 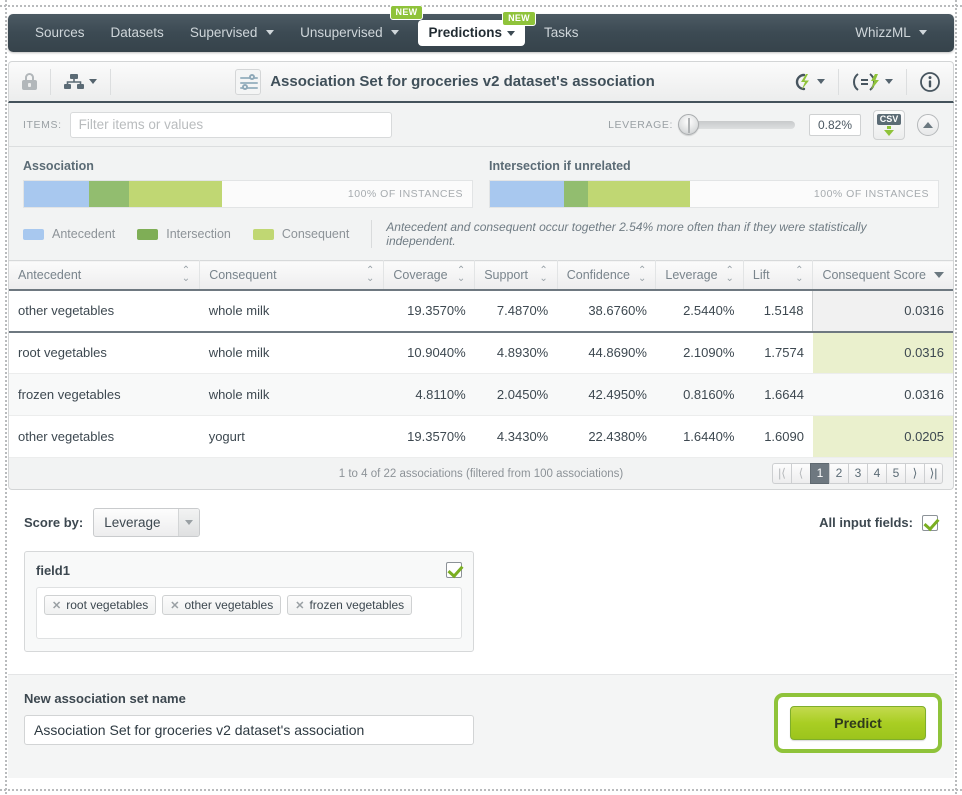 I want to click on legend-label: Consequent, so click(x=315, y=234).